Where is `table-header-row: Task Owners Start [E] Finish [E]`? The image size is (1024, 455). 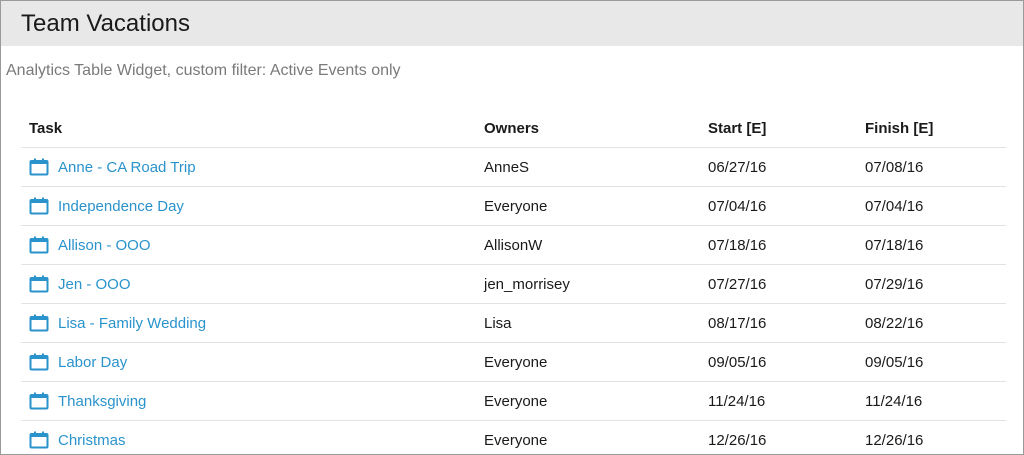
table-header-row: Task Owners Start [E] Finish [E] is located at coordinates (513, 128).